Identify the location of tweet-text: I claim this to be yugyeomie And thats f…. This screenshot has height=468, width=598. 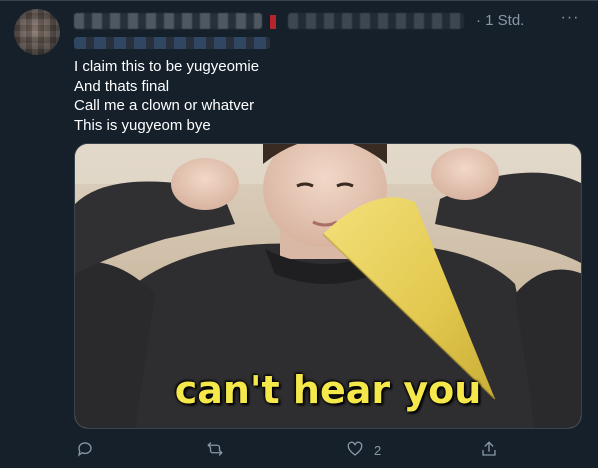
(324, 96).